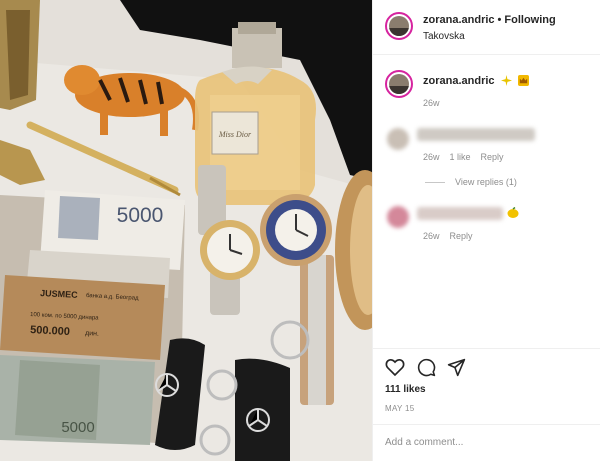  Describe the element at coordinates (486, 182) in the screenshot. I see `view-replies-button: View replies (1)` at that location.